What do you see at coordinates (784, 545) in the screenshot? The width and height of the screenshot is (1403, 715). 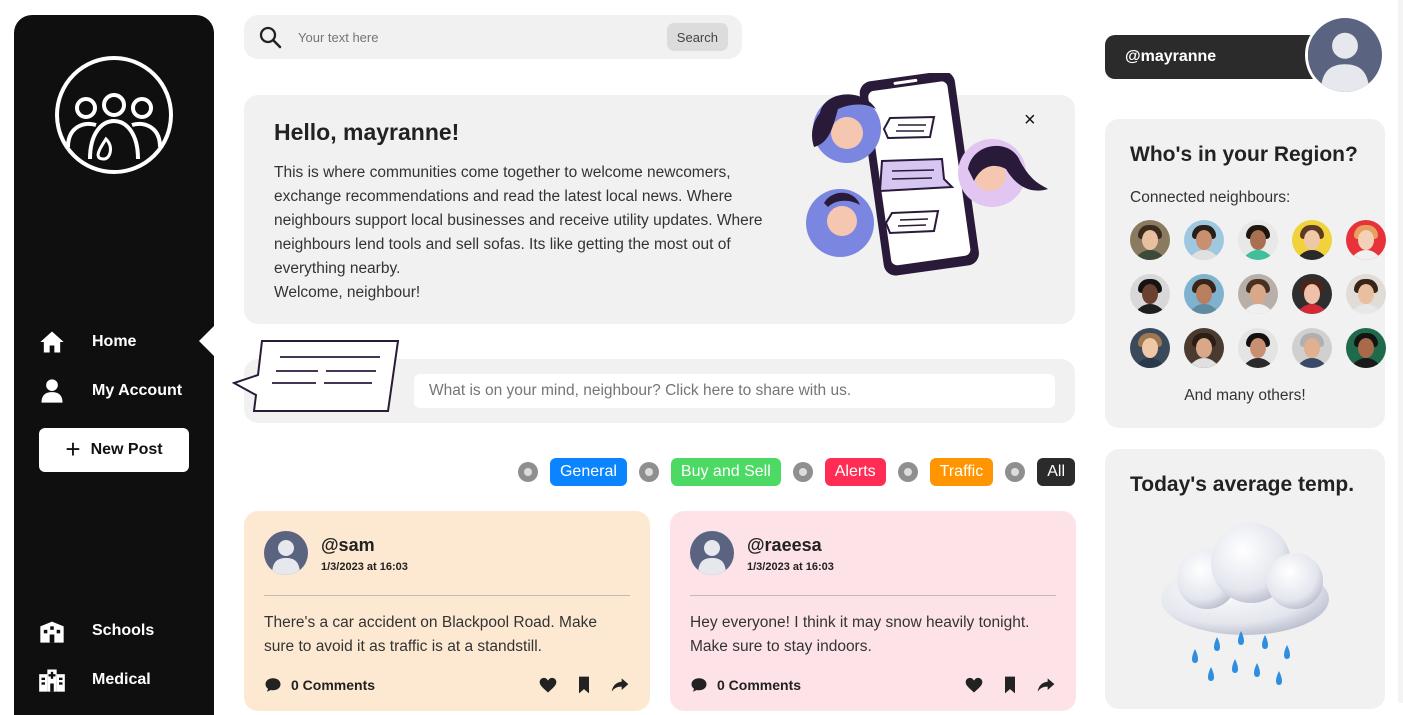 I see `post-username: @raeesa` at bounding box center [784, 545].